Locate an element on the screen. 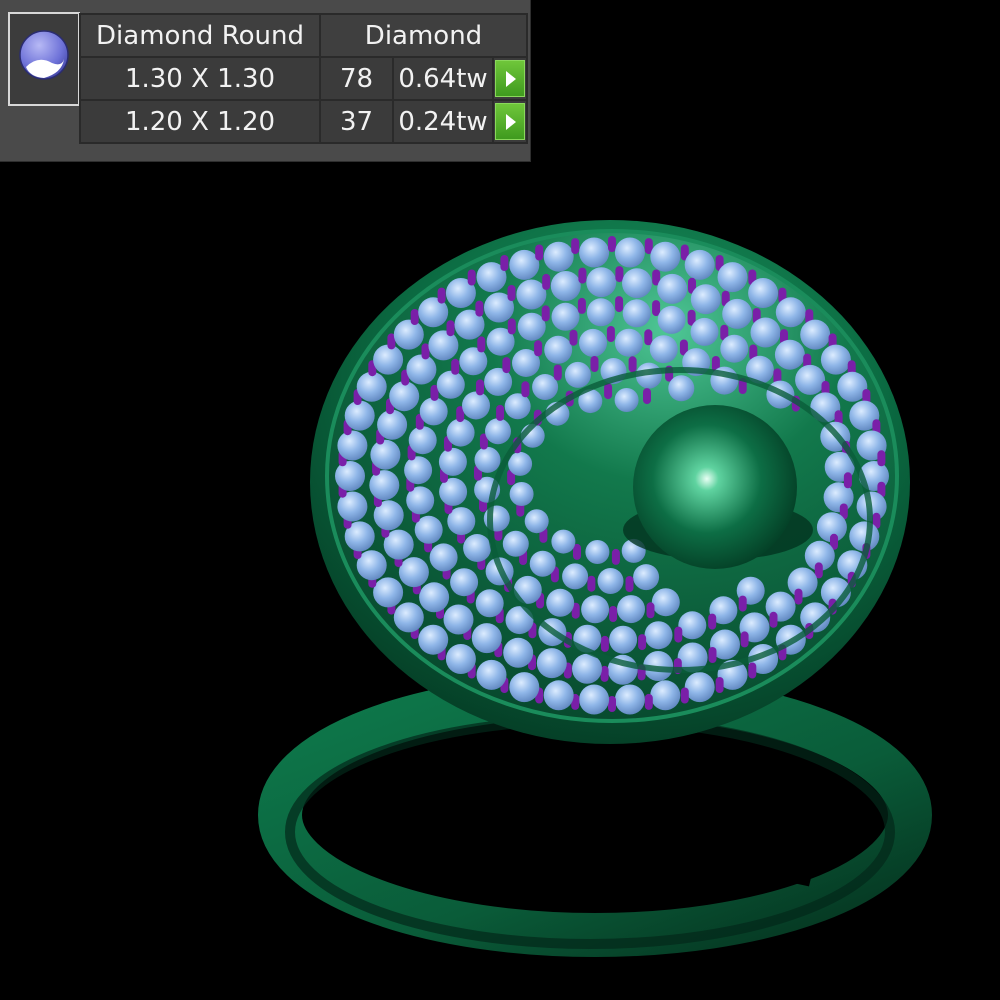 The height and width of the screenshot is (1000, 1000). table-row: 1.20 X 1.20 37 0.24tw is located at coordinates (303, 121).